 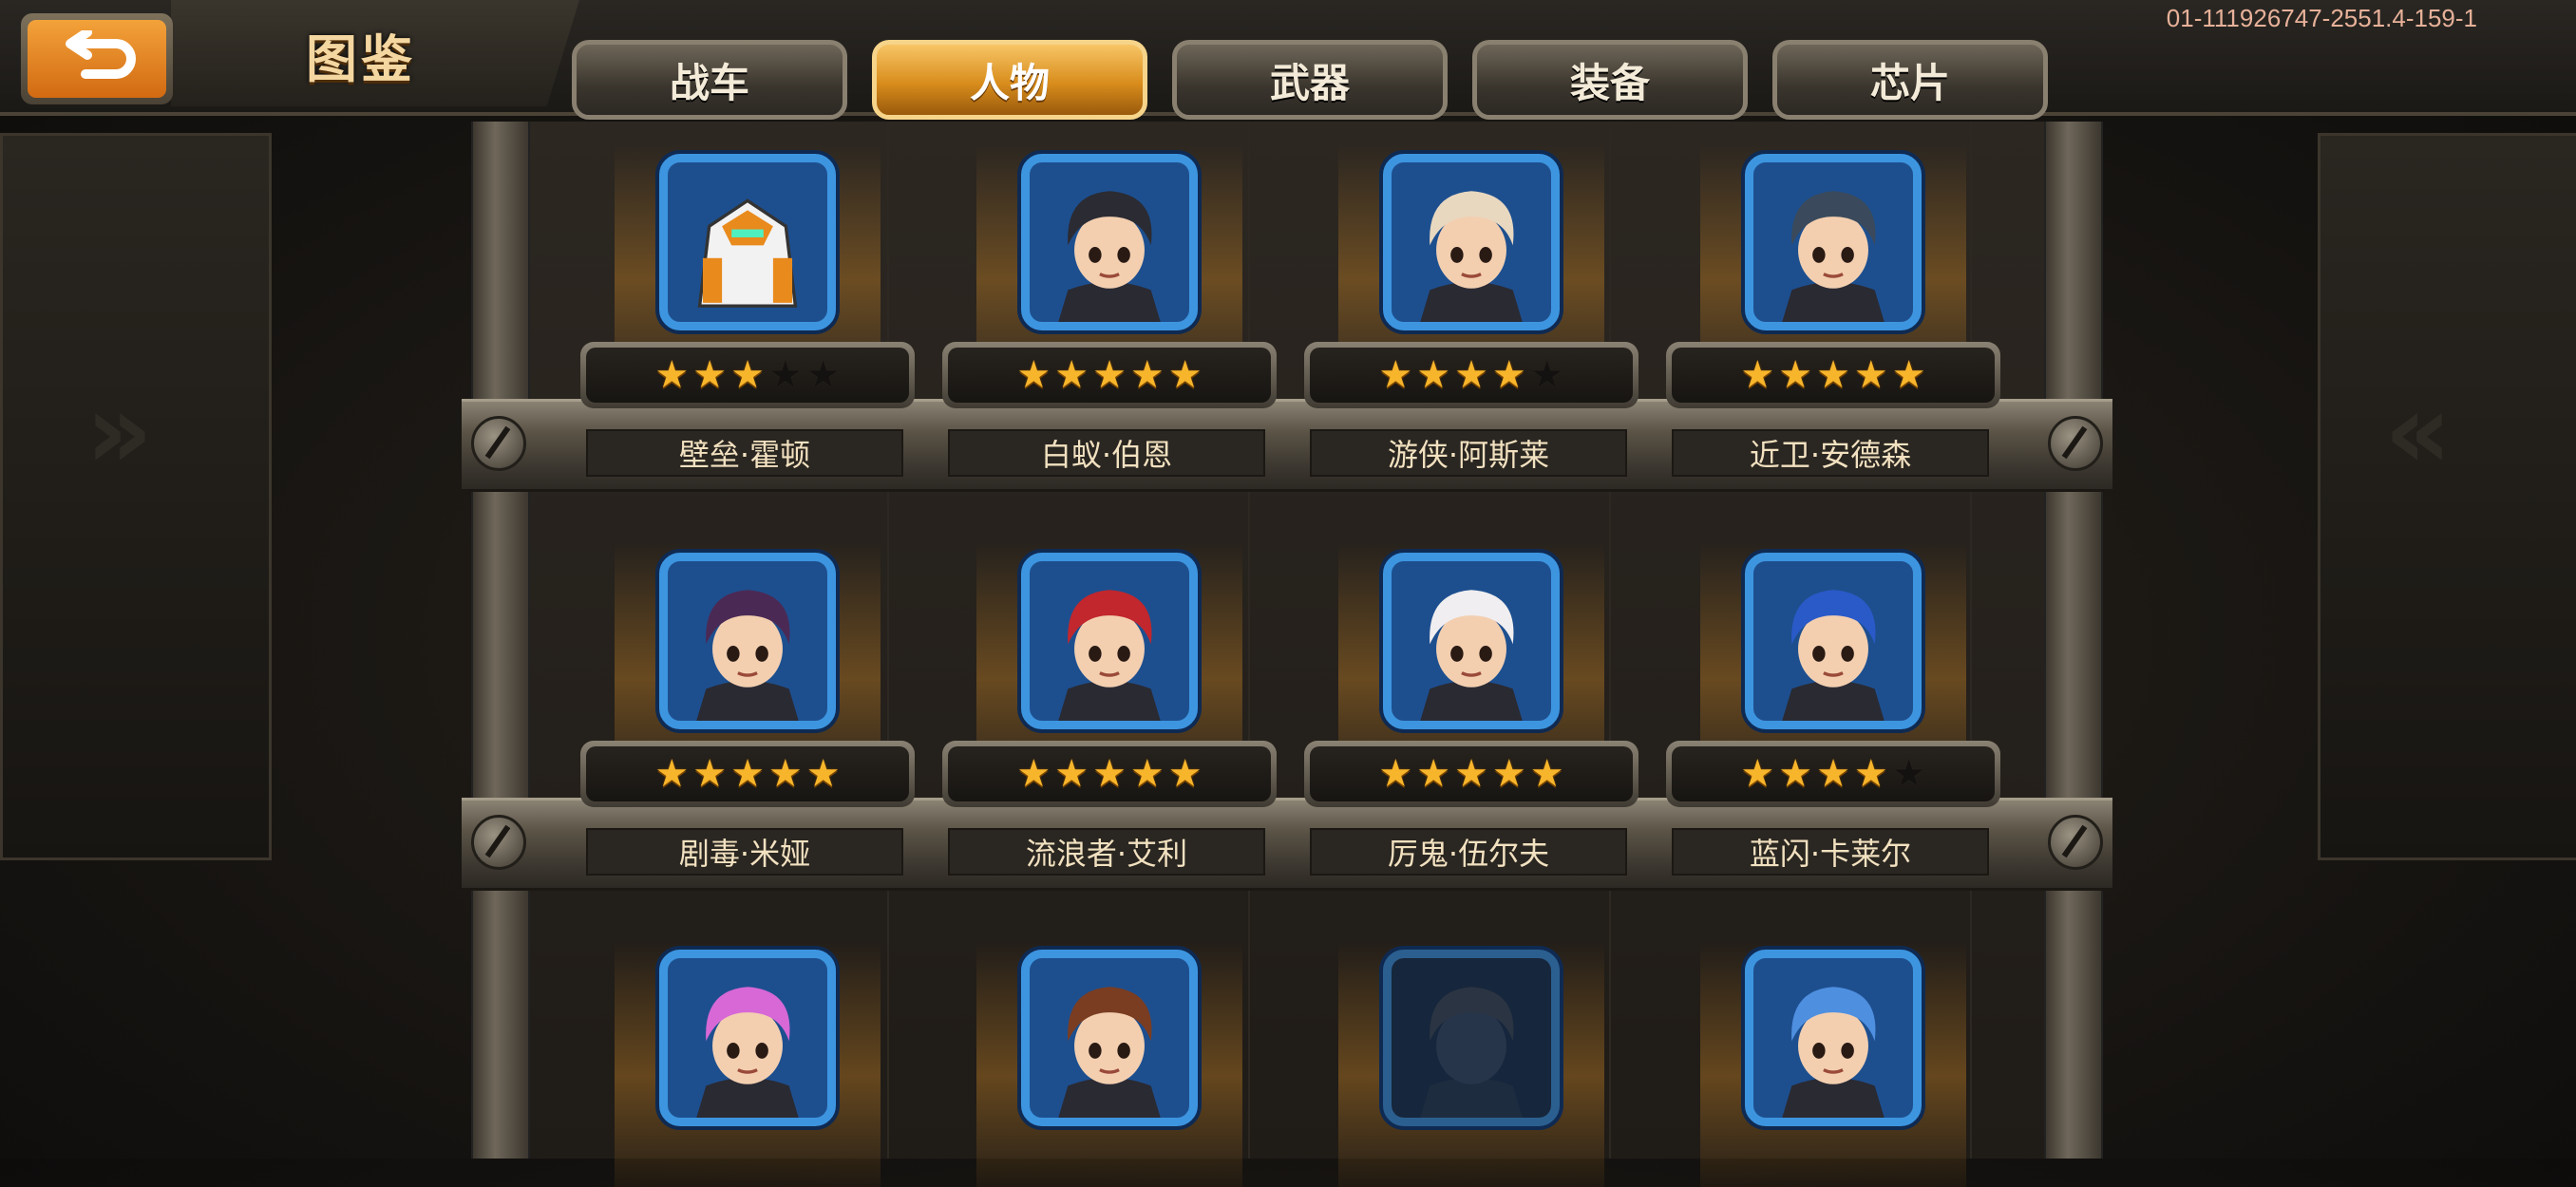 I want to click on robot-mech-portrait, so click(x=747, y=242).